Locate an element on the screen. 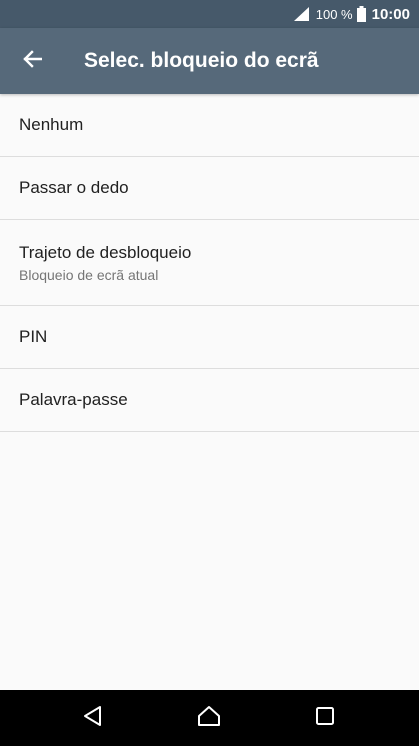 Image resolution: width=419 pixels, height=746 pixels. arrow-left-icon is located at coordinates (32, 61).